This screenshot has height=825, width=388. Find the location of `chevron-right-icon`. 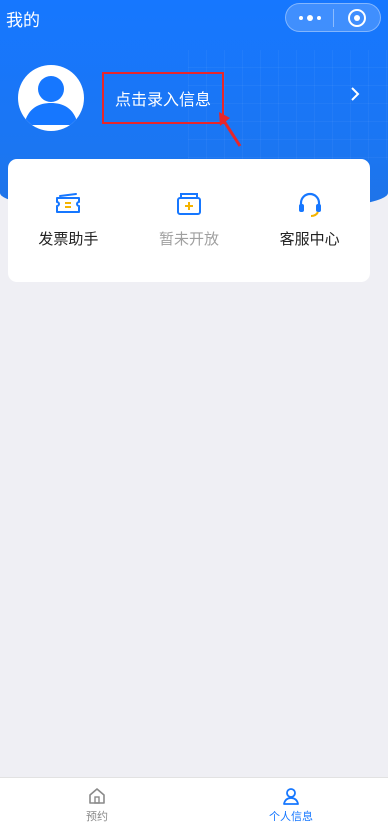

chevron-right-icon is located at coordinates (355, 94).